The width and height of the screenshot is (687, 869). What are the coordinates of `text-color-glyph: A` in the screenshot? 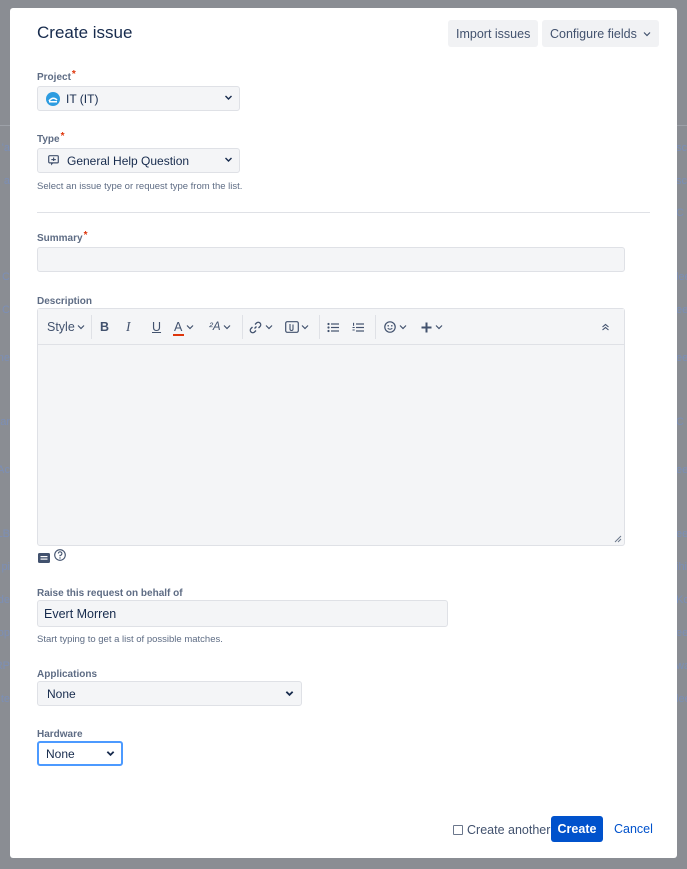 It's located at (178, 327).